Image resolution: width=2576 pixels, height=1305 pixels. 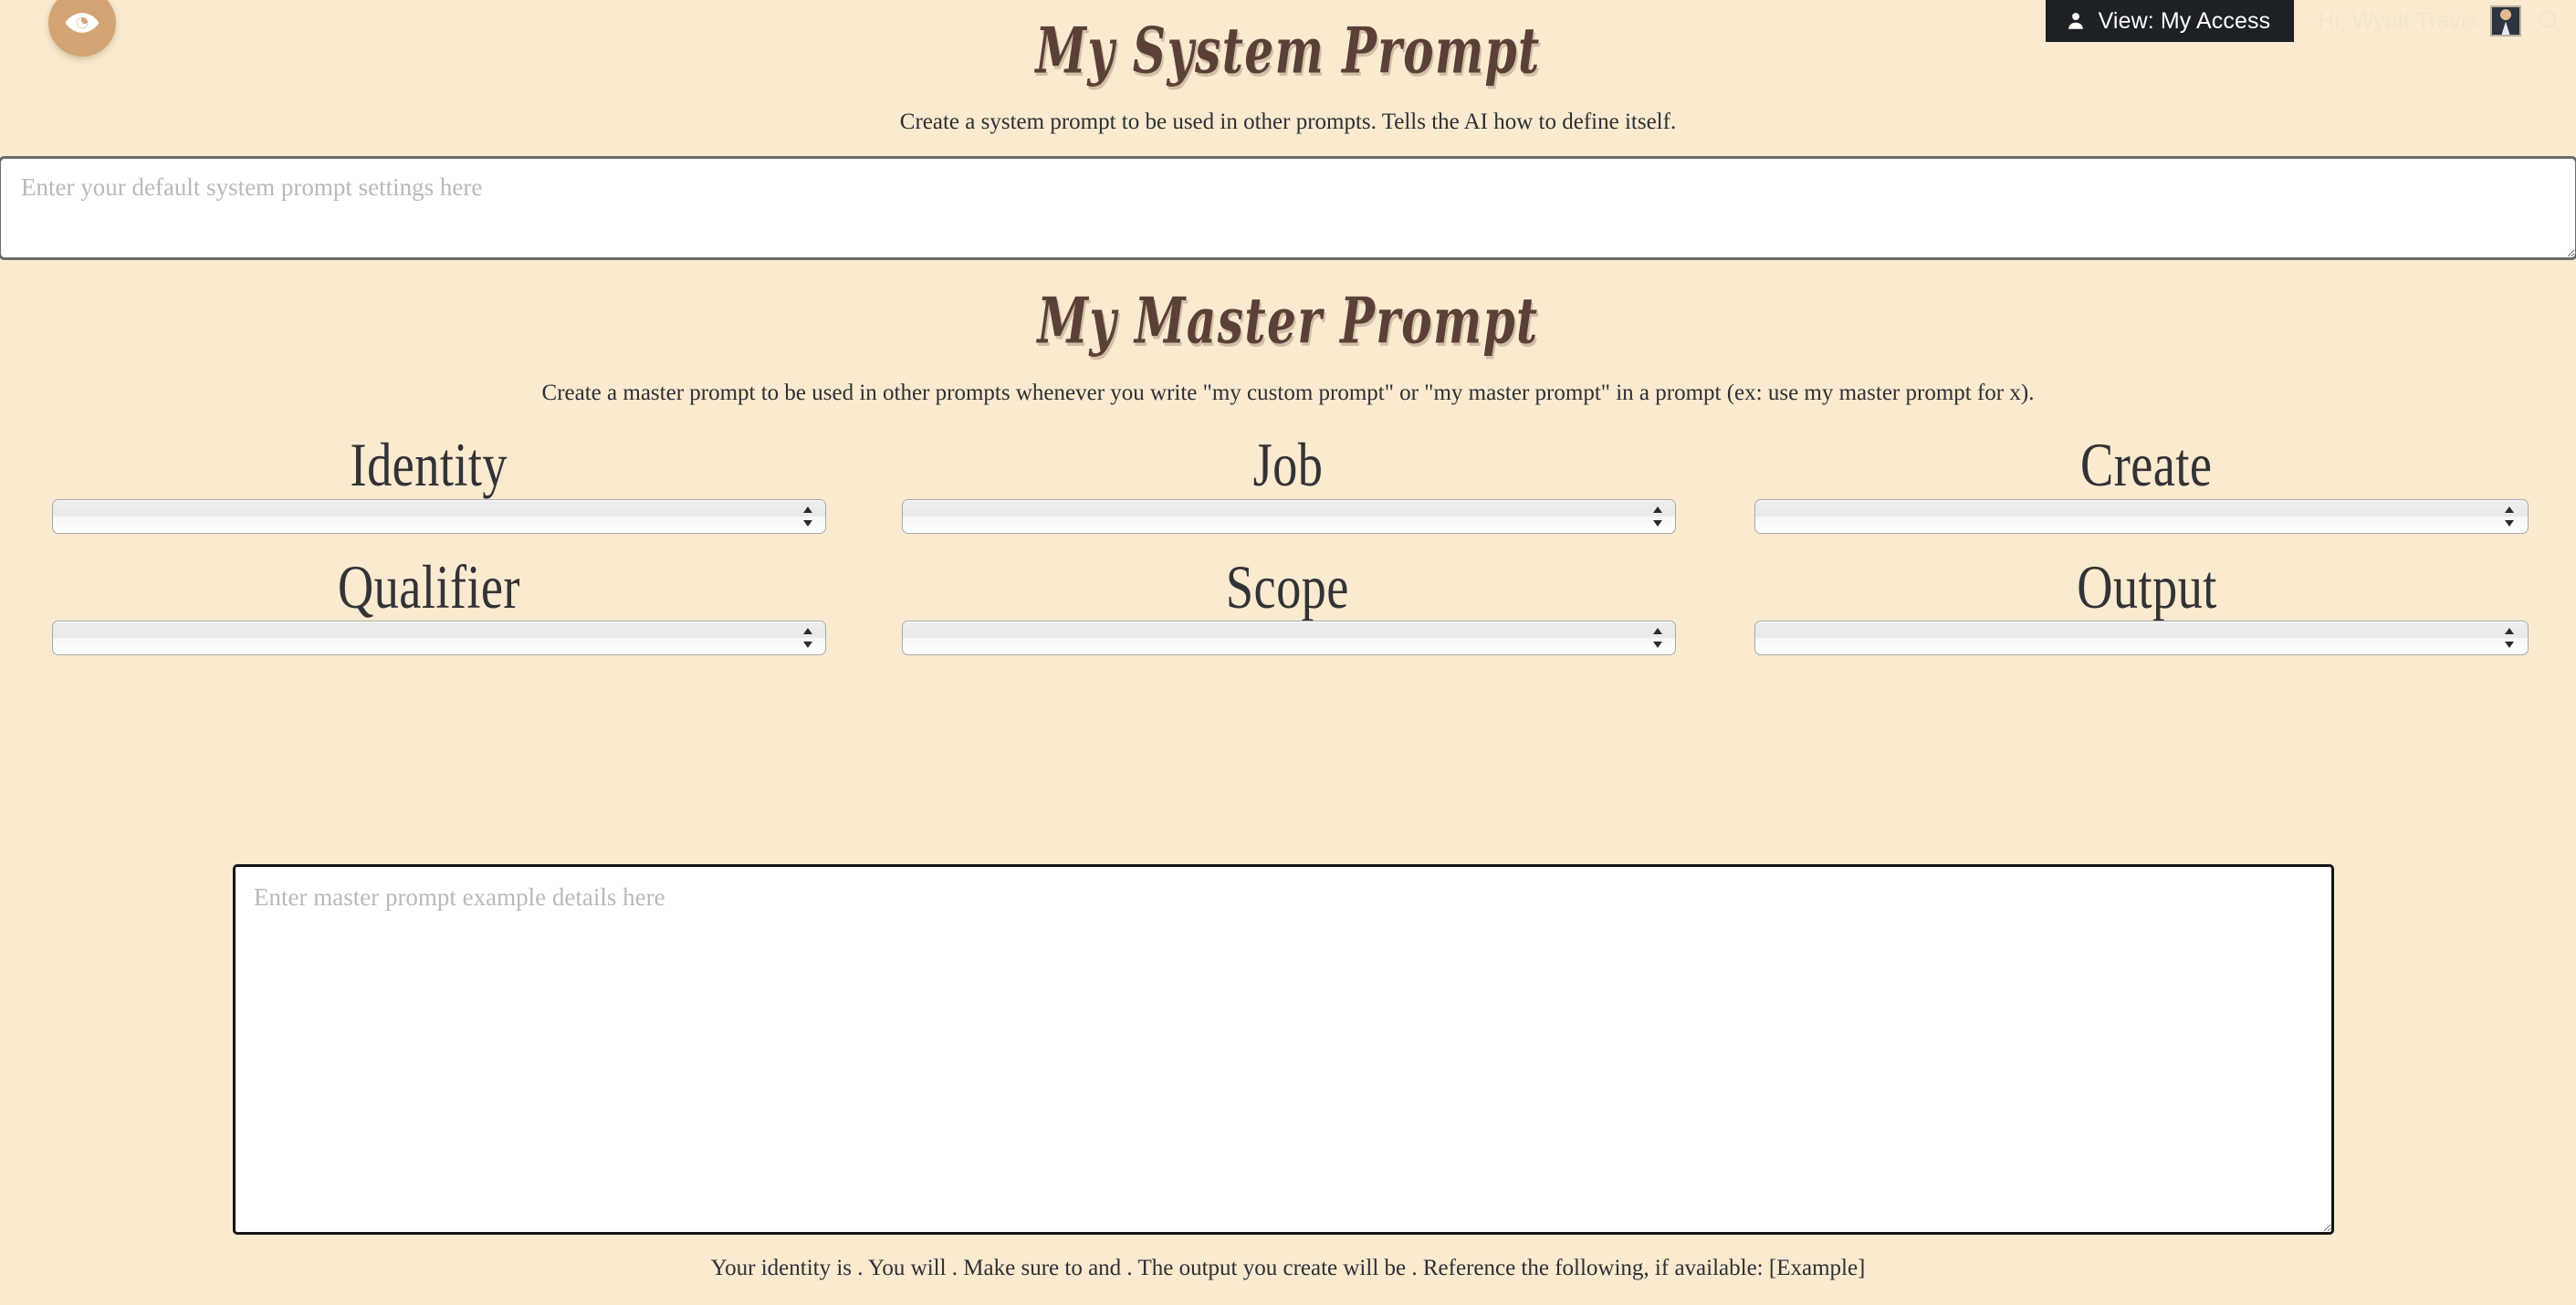 What do you see at coordinates (2310, 21) in the screenshot?
I see `top-right-header: View: My Access Hi, Wyatt Travis` at bounding box center [2310, 21].